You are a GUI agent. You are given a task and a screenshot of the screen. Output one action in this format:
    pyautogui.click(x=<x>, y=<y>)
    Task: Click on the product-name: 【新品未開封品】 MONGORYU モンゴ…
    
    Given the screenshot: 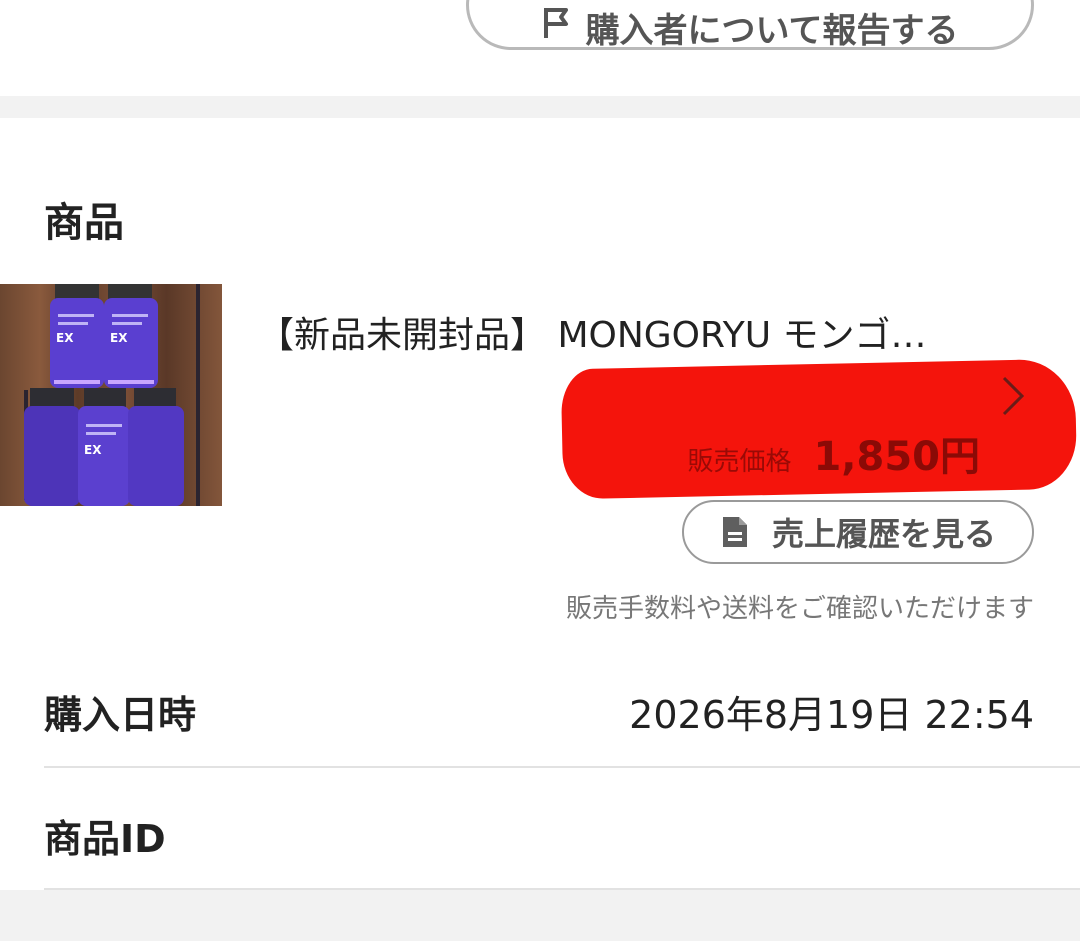 What is the action you would take?
    pyautogui.click(x=638, y=332)
    